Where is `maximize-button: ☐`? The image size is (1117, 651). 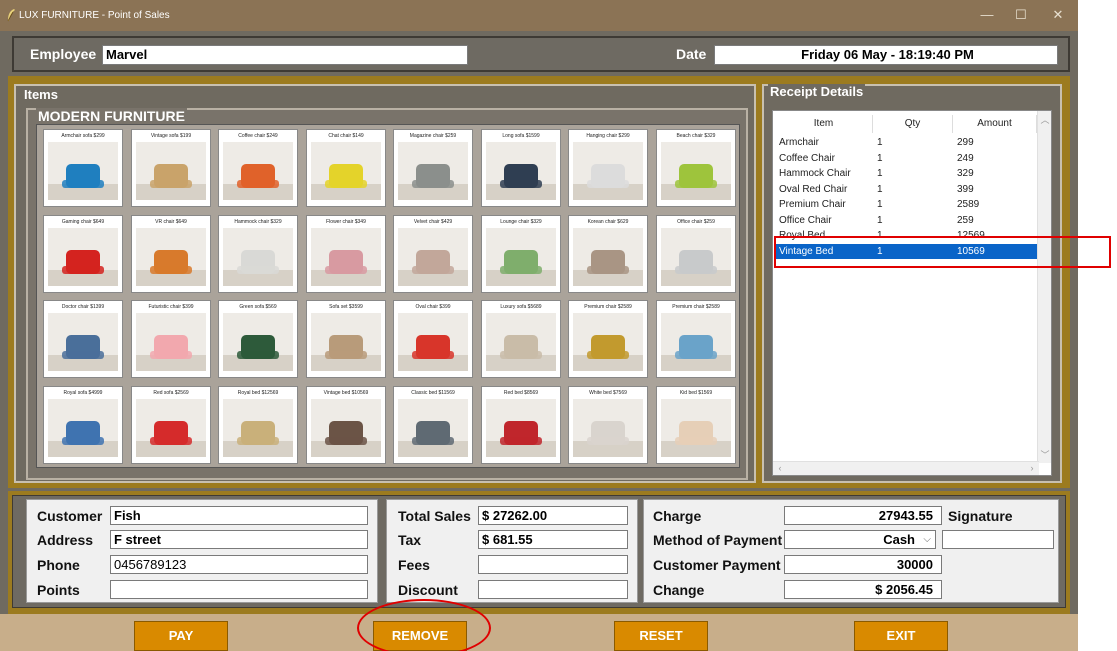 maximize-button: ☐ is located at coordinates (1021, 15).